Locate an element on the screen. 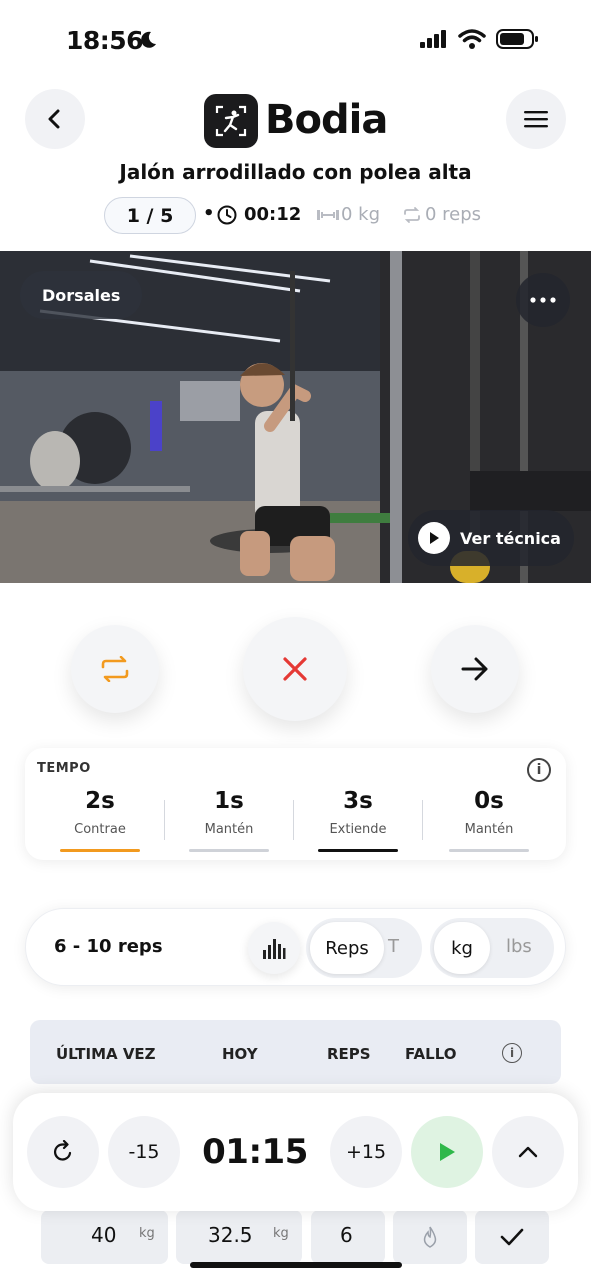  failure-toggle is located at coordinates (430, 1237).